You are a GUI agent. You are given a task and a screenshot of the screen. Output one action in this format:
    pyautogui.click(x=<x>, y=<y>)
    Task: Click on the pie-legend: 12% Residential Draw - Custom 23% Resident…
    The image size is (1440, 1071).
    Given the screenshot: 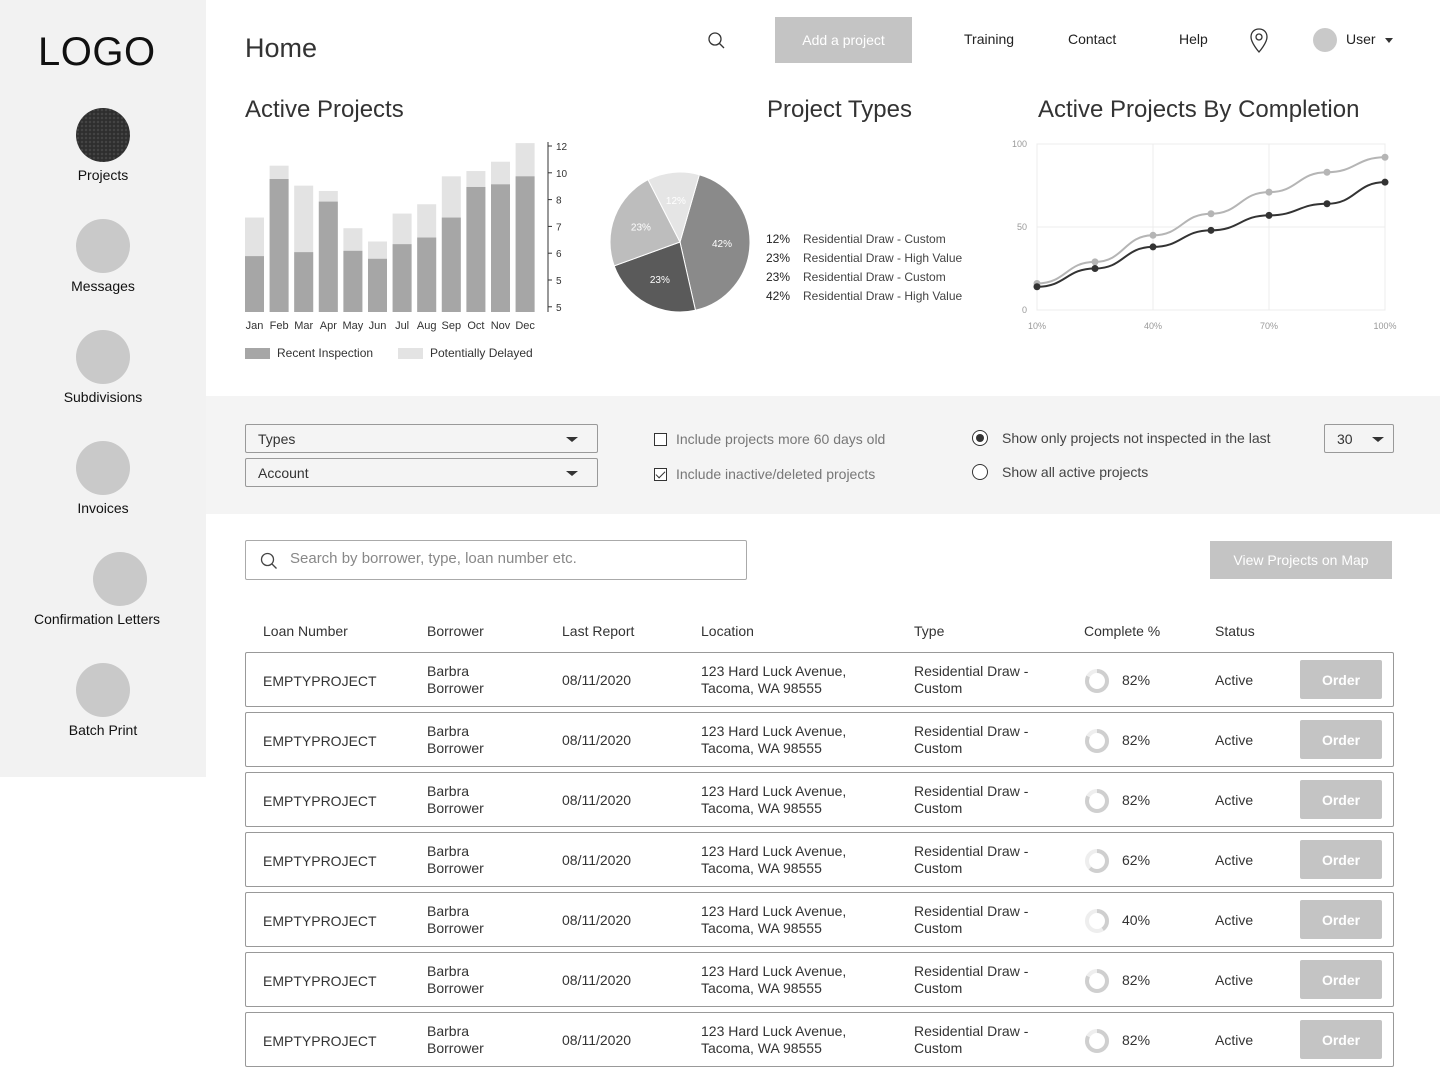 What is the action you would take?
    pyautogui.click(x=864, y=270)
    